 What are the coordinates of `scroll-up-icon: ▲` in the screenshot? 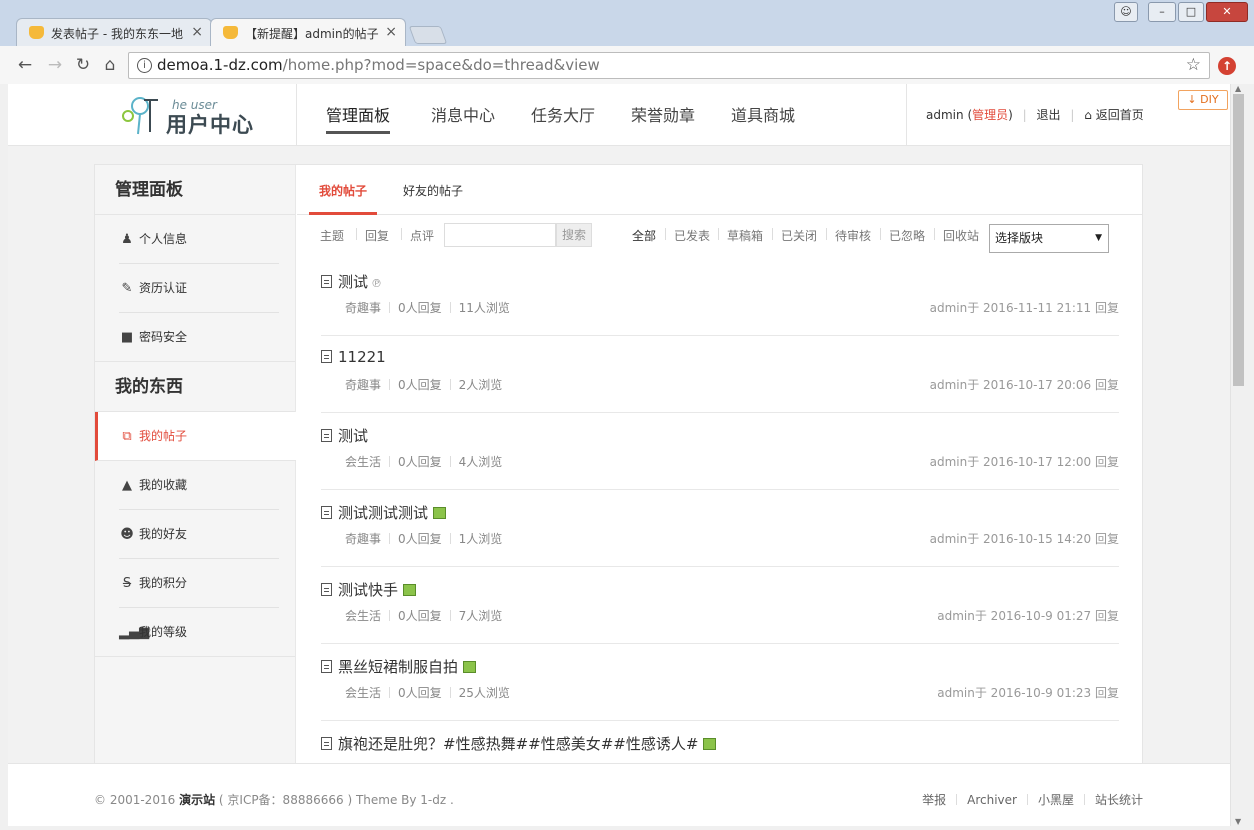 It's located at (1238, 88).